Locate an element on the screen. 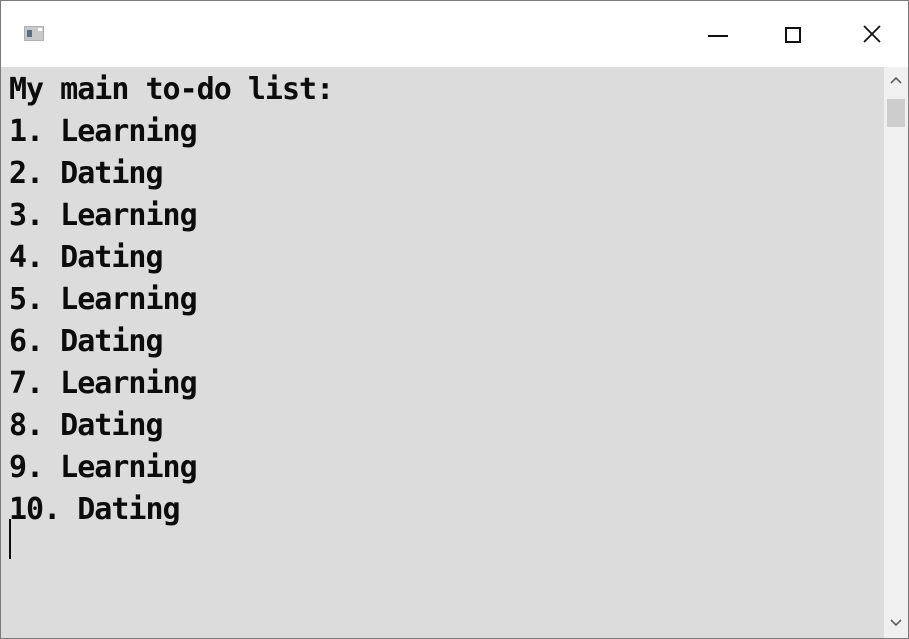 The height and width of the screenshot is (639, 909). list-item: 7. Learning is located at coordinates (103, 383).